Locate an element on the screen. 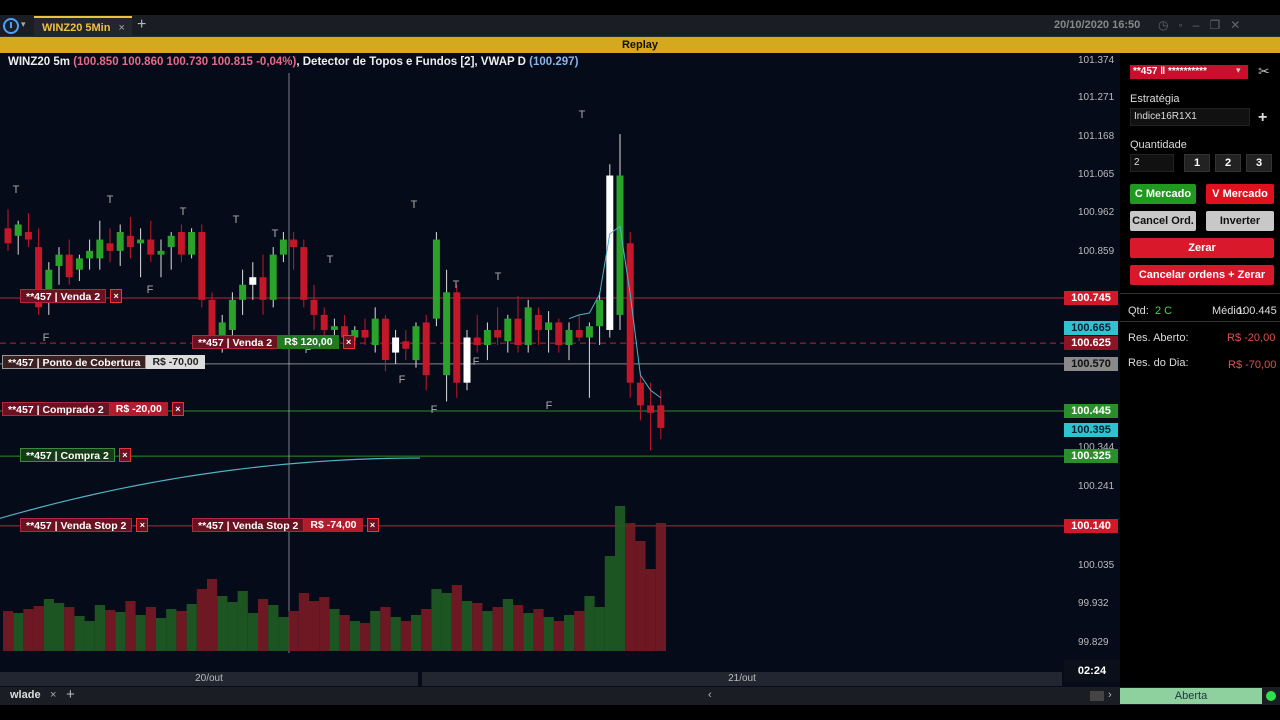 Image resolution: width=1280 pixels, height=720 pixels. cancel-orders-button: Cancel Ord. is located at coordinates (1163, 221).